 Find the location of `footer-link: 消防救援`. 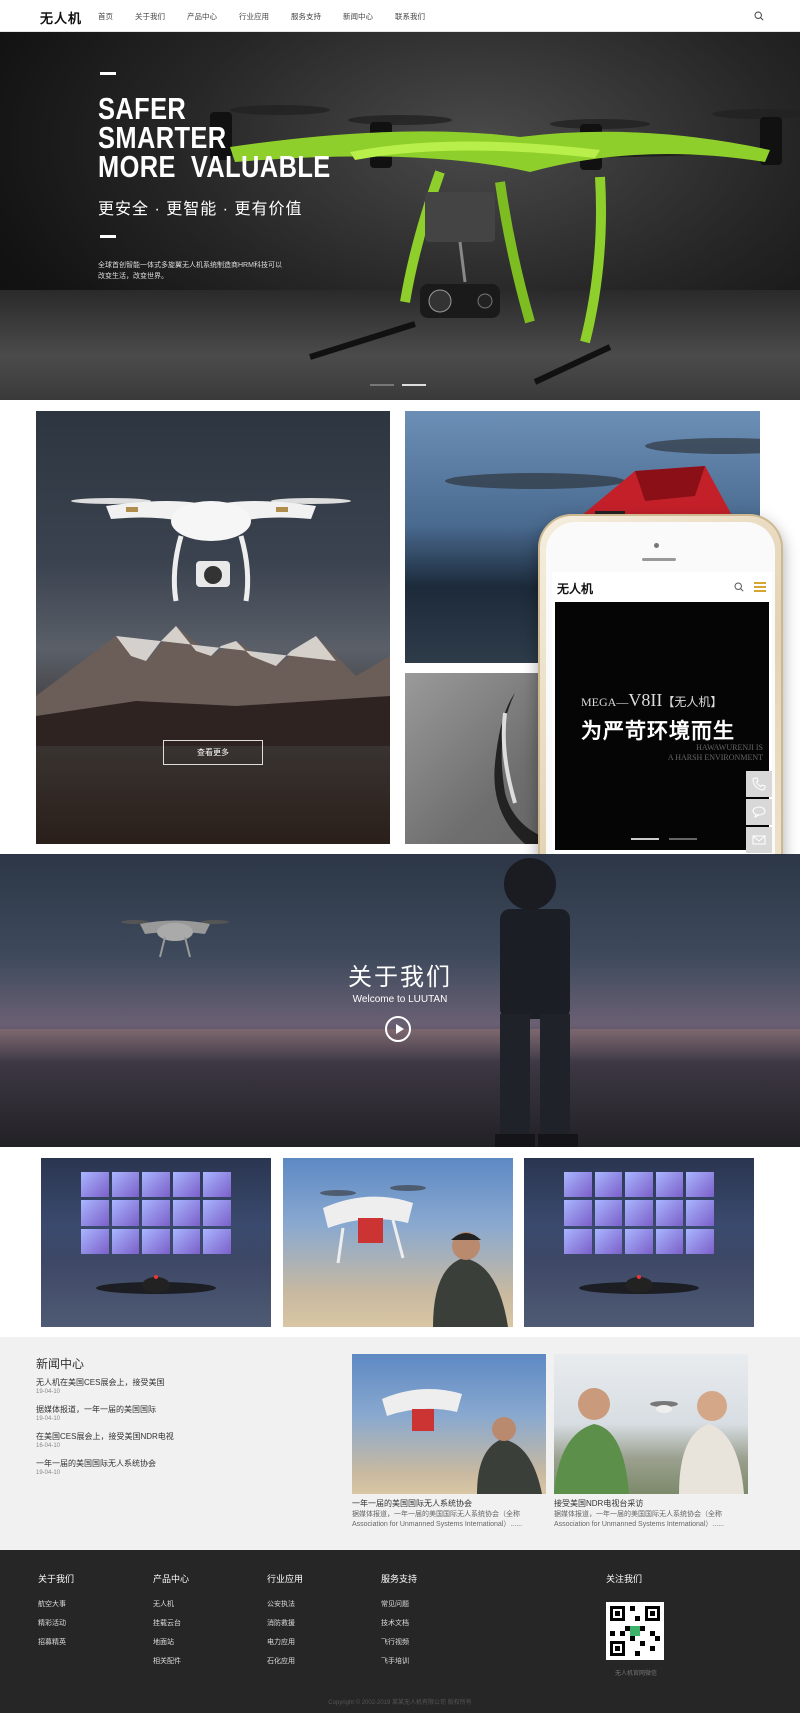

footer-link: 消防救援 is located at coordinates (285, 1623).